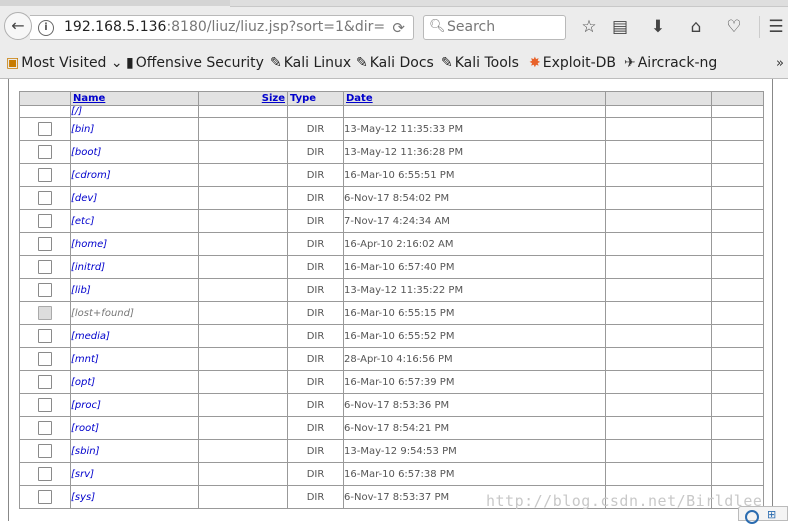 This screenshot has width=788, height=524. I want to click on bookmark-kali-tools: ✎ Kali Tools, so click(480, 63).